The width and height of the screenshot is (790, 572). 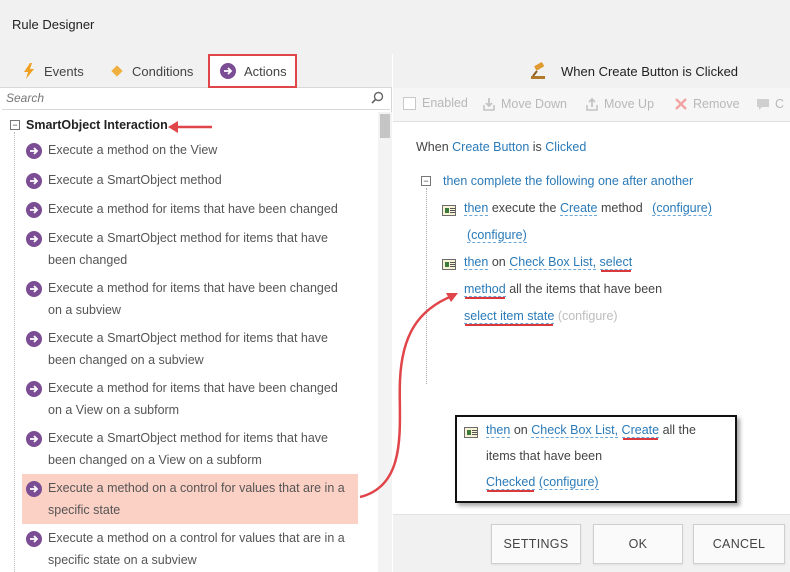 What do you see at coordinates (638, 544) in the screenshot?
I see `ok-button: OK` at bounding box center [638, 544].